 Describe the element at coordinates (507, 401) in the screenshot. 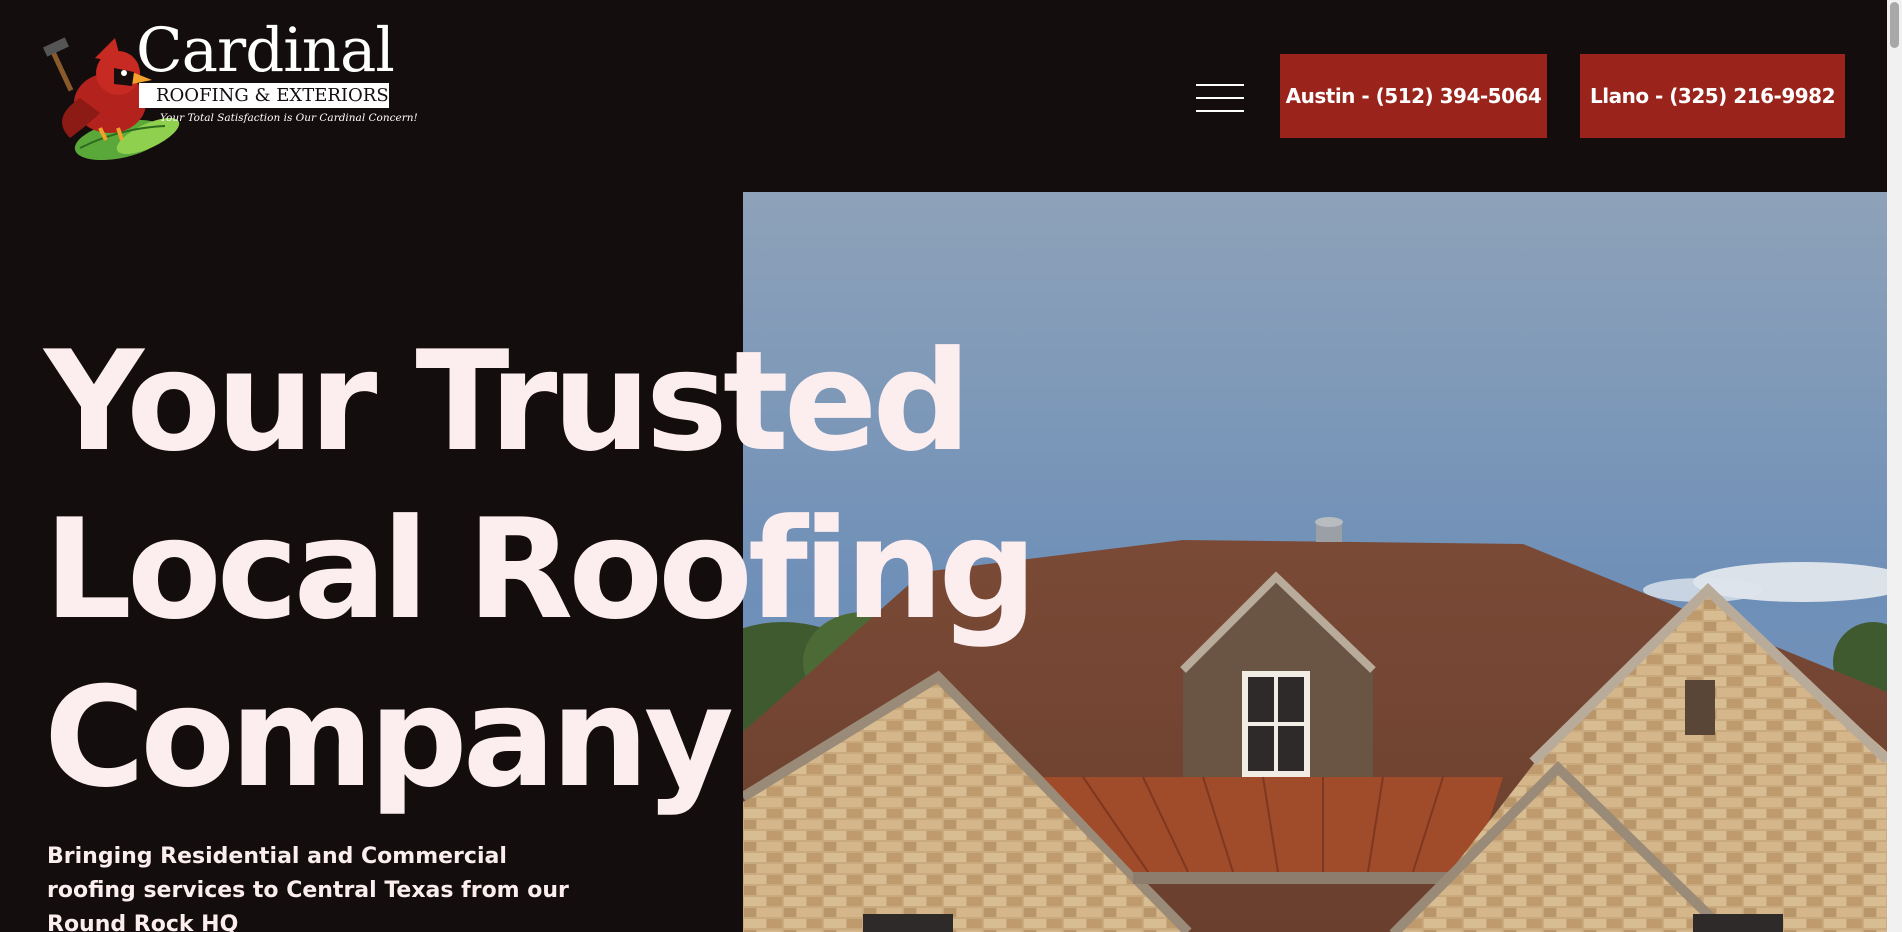

I see `hero-title-line: Your Trusted` at that location.